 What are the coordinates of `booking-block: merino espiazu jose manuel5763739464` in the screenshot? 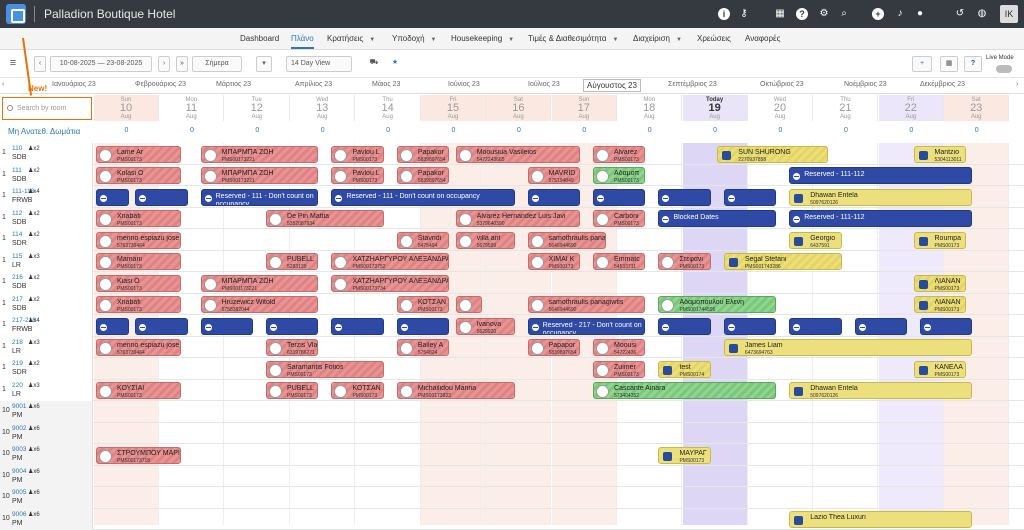 It's located at (138, 347).